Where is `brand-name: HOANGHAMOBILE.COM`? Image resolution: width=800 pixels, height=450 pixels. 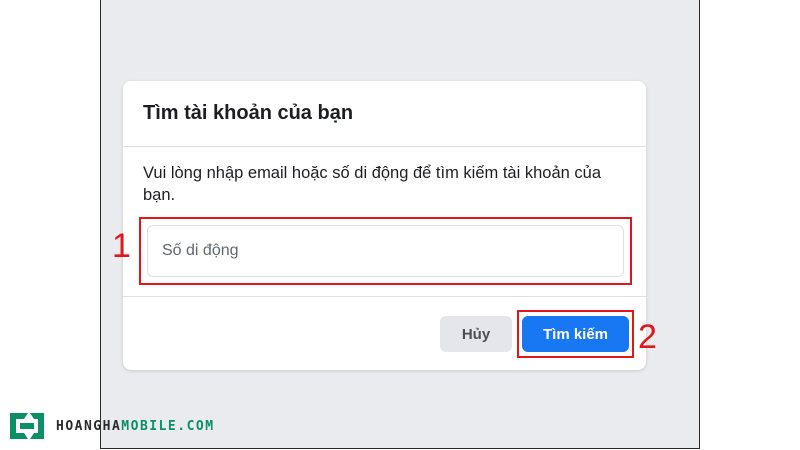 brand-name: HOANGHAMOBILE.COM is located at coordinates (135, 426).